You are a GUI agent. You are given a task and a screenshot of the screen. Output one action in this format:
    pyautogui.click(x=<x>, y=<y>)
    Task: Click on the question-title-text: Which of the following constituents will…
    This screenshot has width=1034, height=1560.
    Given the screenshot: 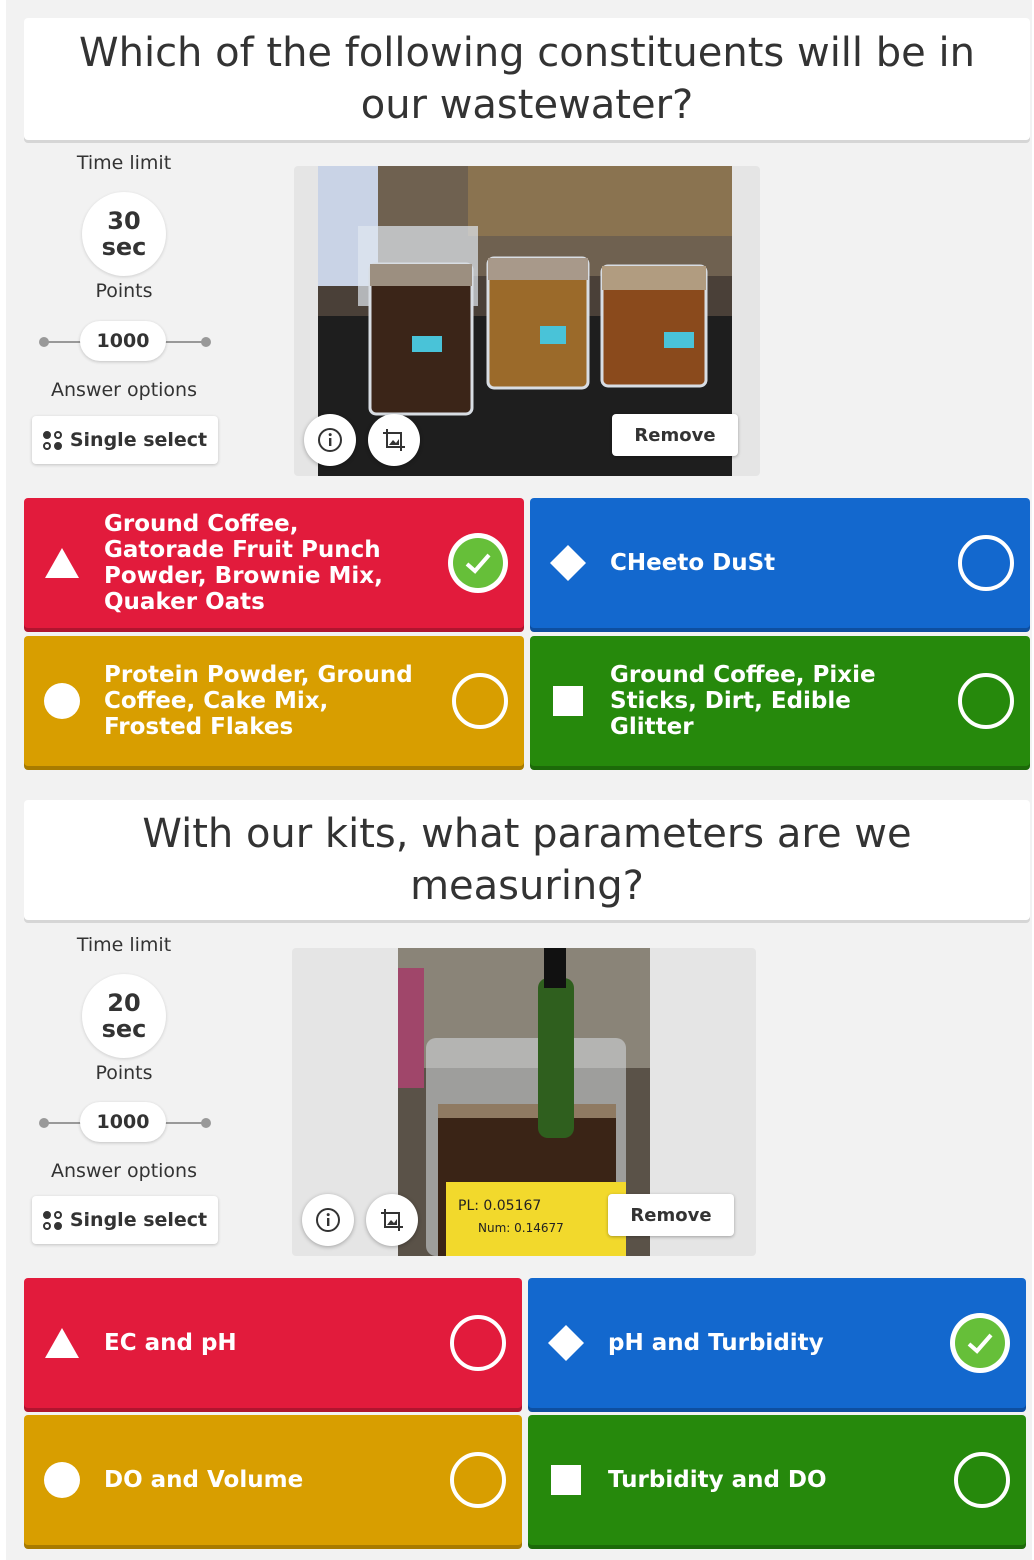 What is the action you would take?
    pyautogui.click(x=527, y=79)
    